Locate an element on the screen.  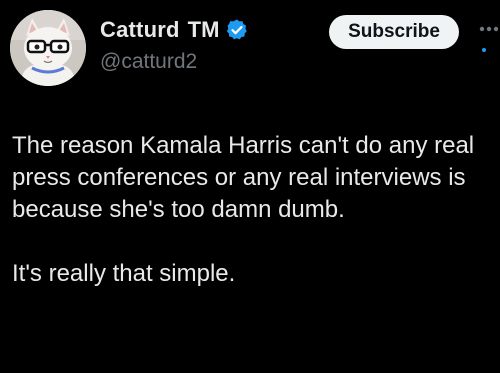
author-name-row: Catturd TM is located at coordinates (174, 30).